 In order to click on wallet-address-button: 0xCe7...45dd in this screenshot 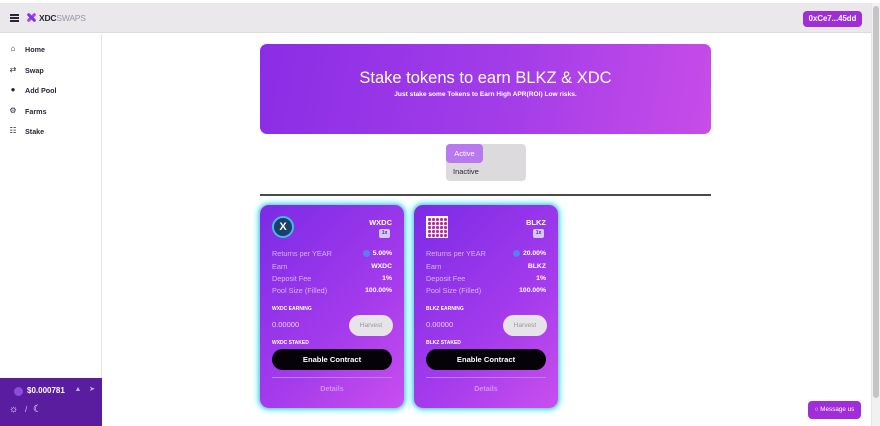, I will do `click(832, 19)`.